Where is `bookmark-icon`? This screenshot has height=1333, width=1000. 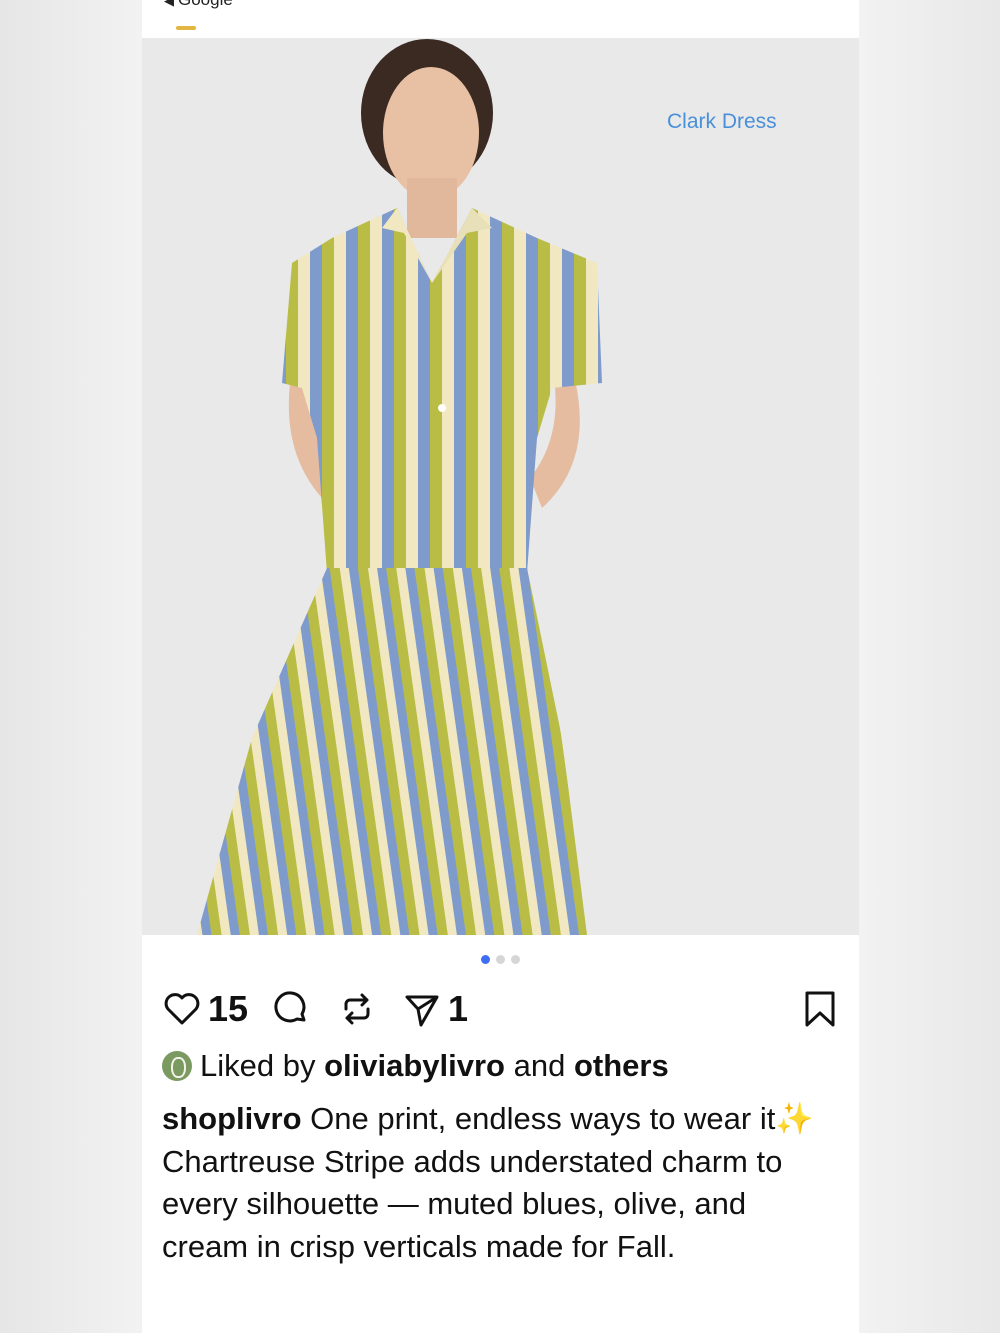
bookmark-icon is located at coordinates (820, 1009).